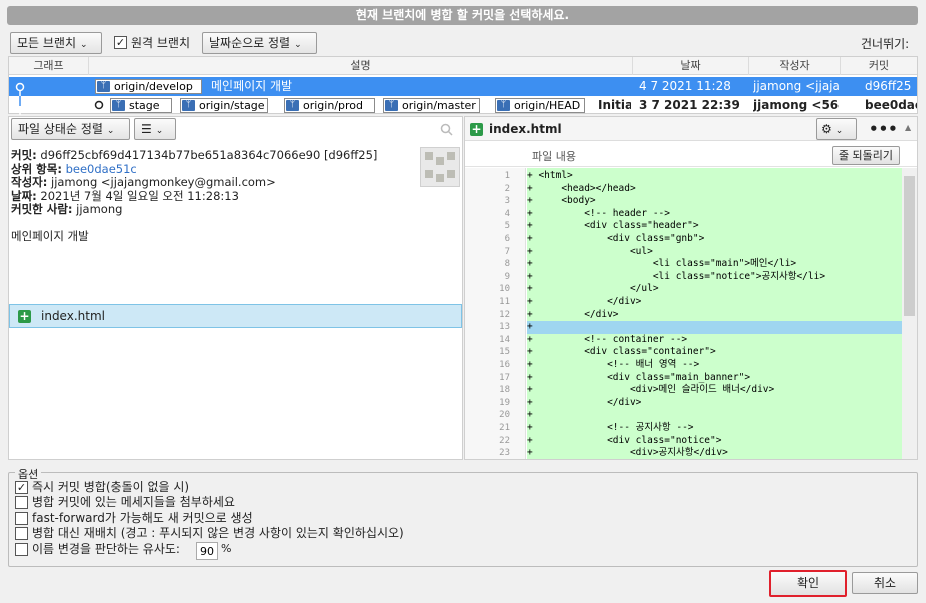  I want to click on code-line: + <li class="notice">공지사항</li>, so click(714, 277).